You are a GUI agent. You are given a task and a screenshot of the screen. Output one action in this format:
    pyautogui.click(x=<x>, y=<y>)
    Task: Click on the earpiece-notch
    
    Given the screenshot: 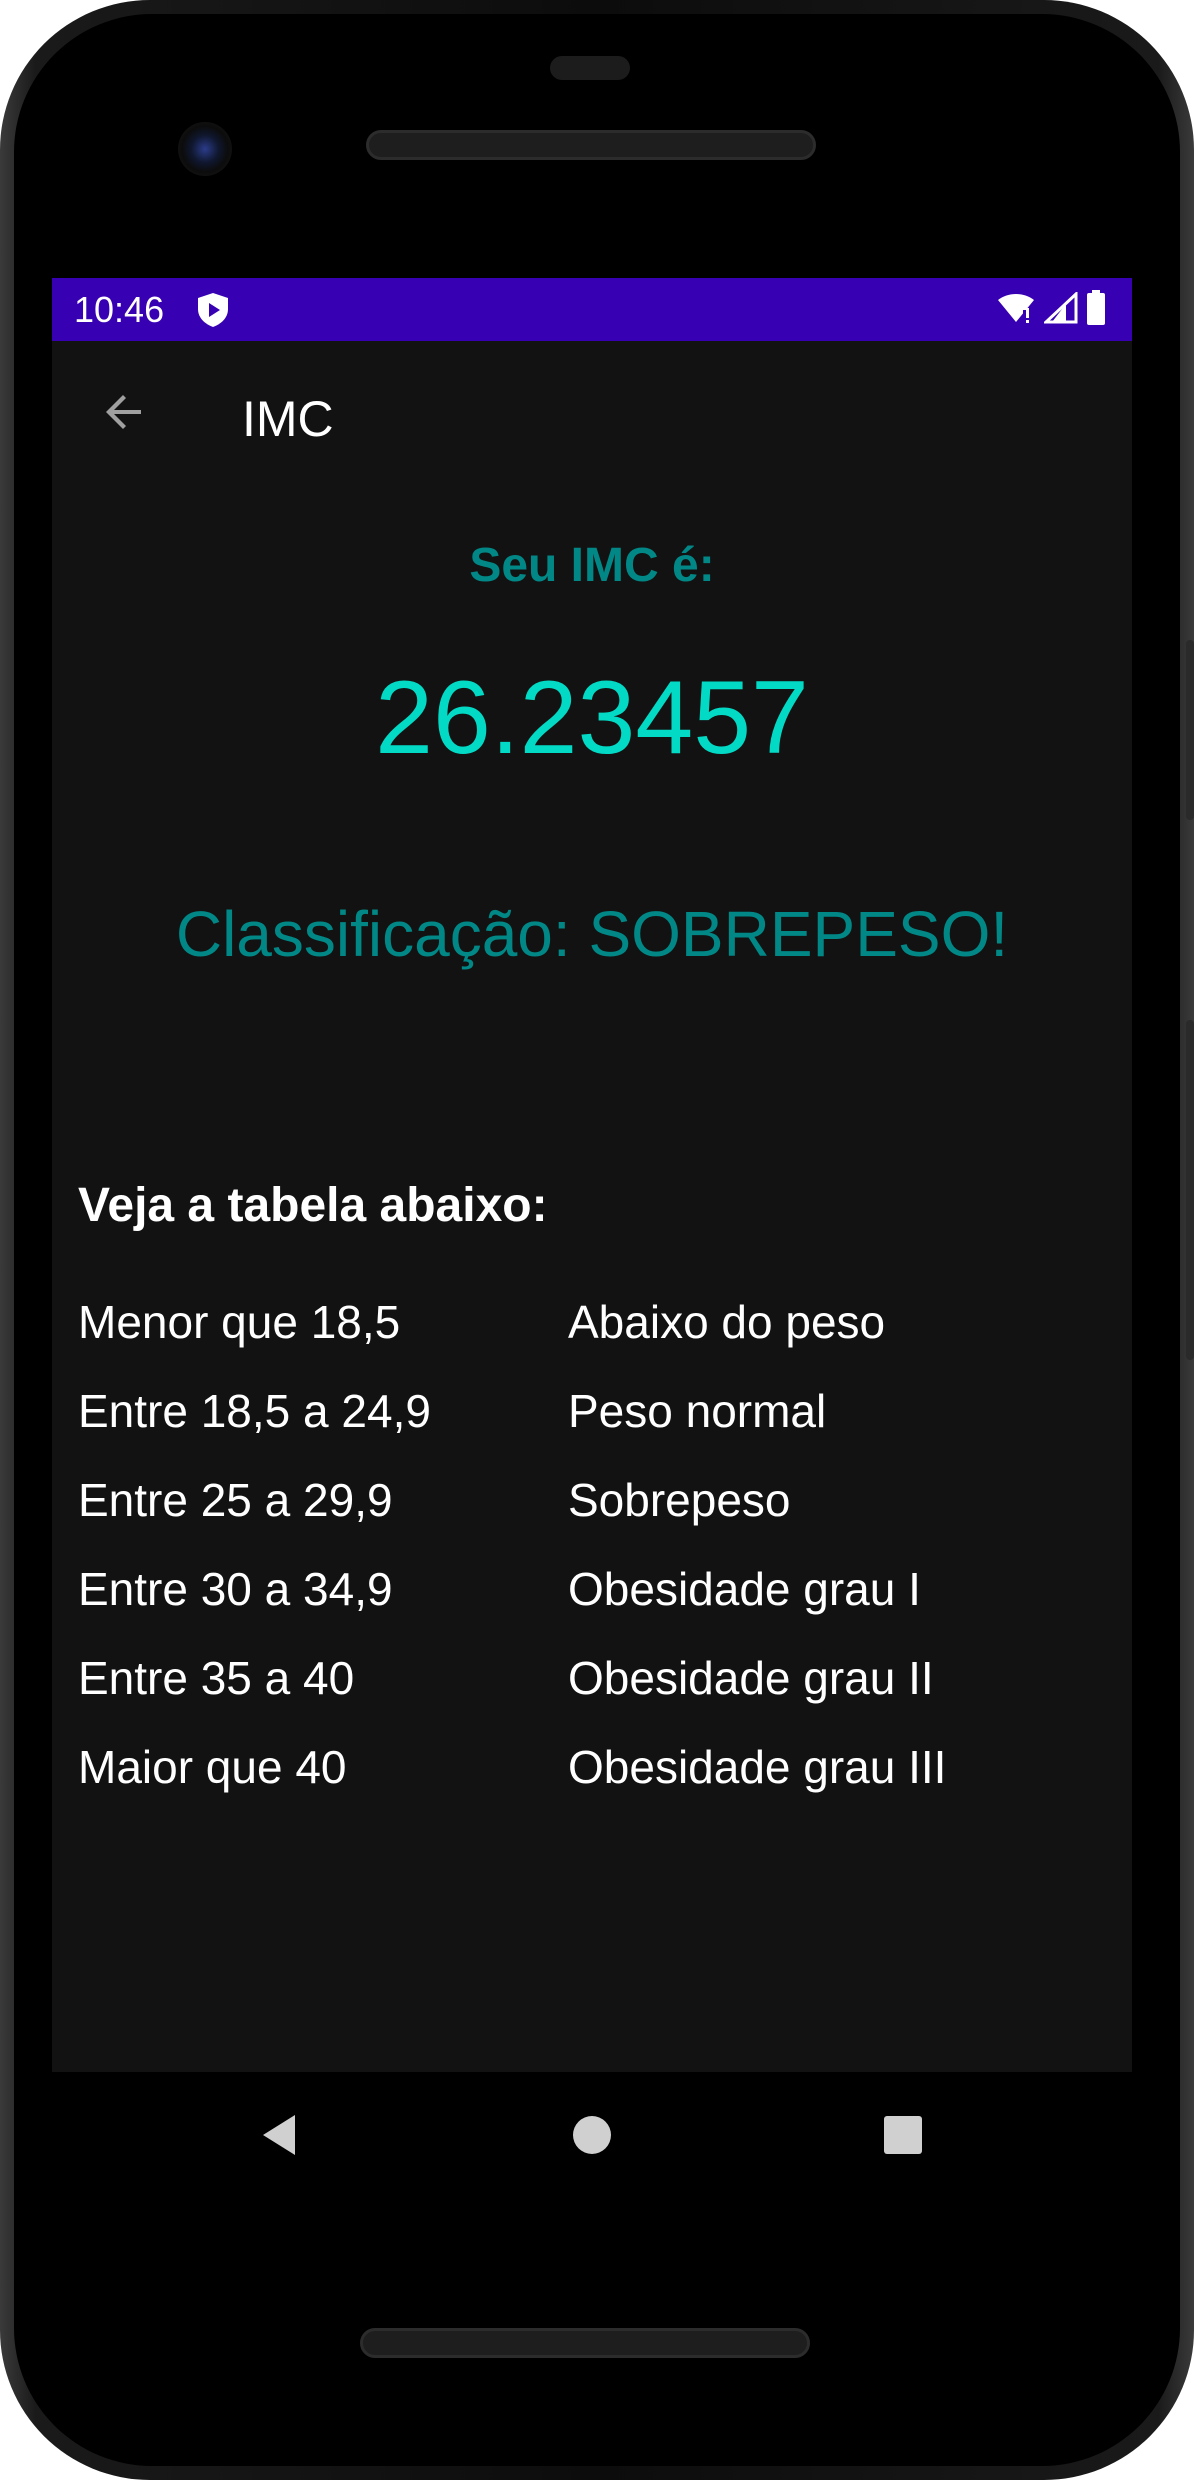 What is the action you would take?
    pyautogui.click(x=590, y=68)
    